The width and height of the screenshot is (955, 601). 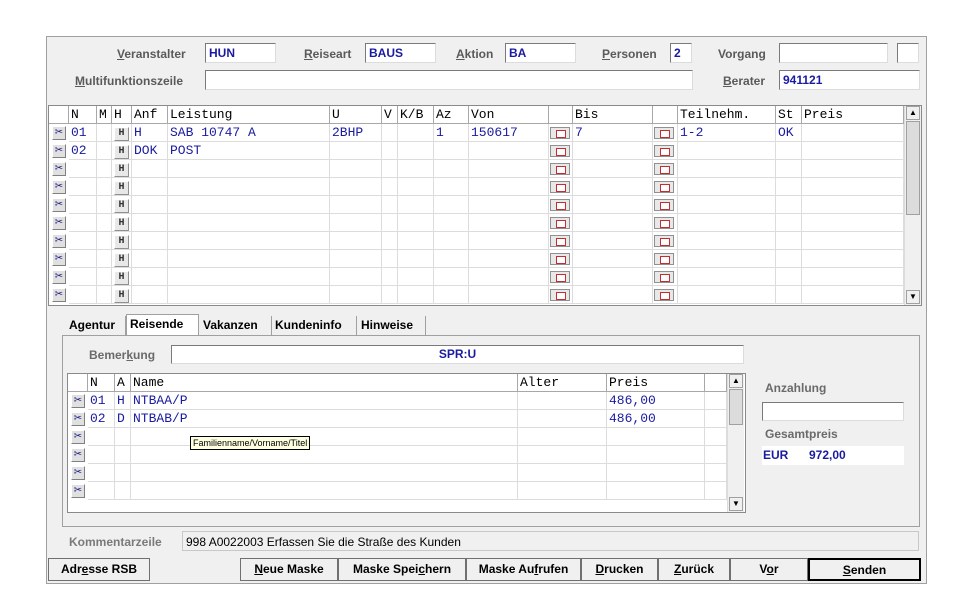 What do you see at coordinates (324, 401) in the screenshot?
I see `cell-name: NTBAA/P` at bounding box center [324, 401].